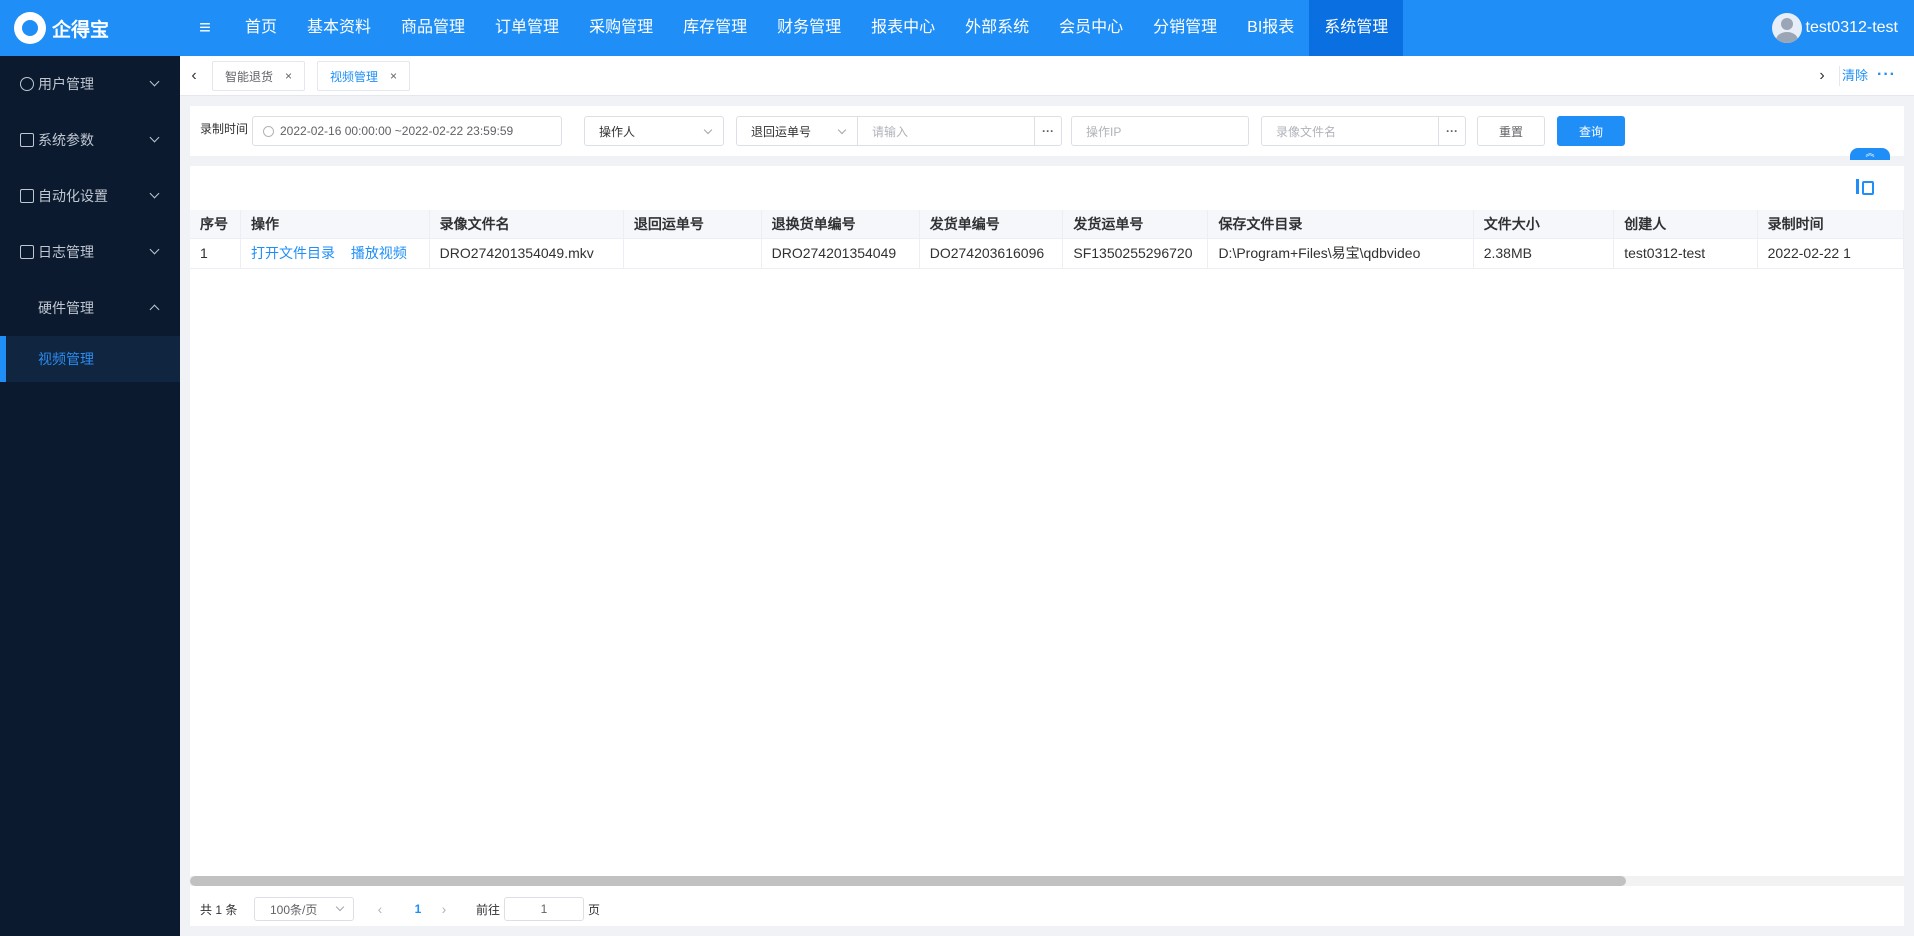  I want to click on column-header: 序号, so click(215, 224).